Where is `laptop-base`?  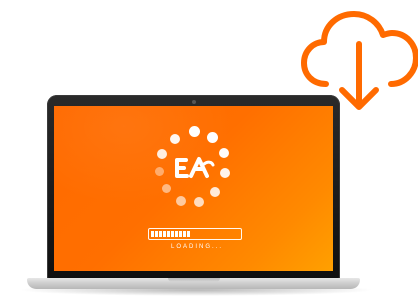
laptop-base is located at coordinates (193, 283).